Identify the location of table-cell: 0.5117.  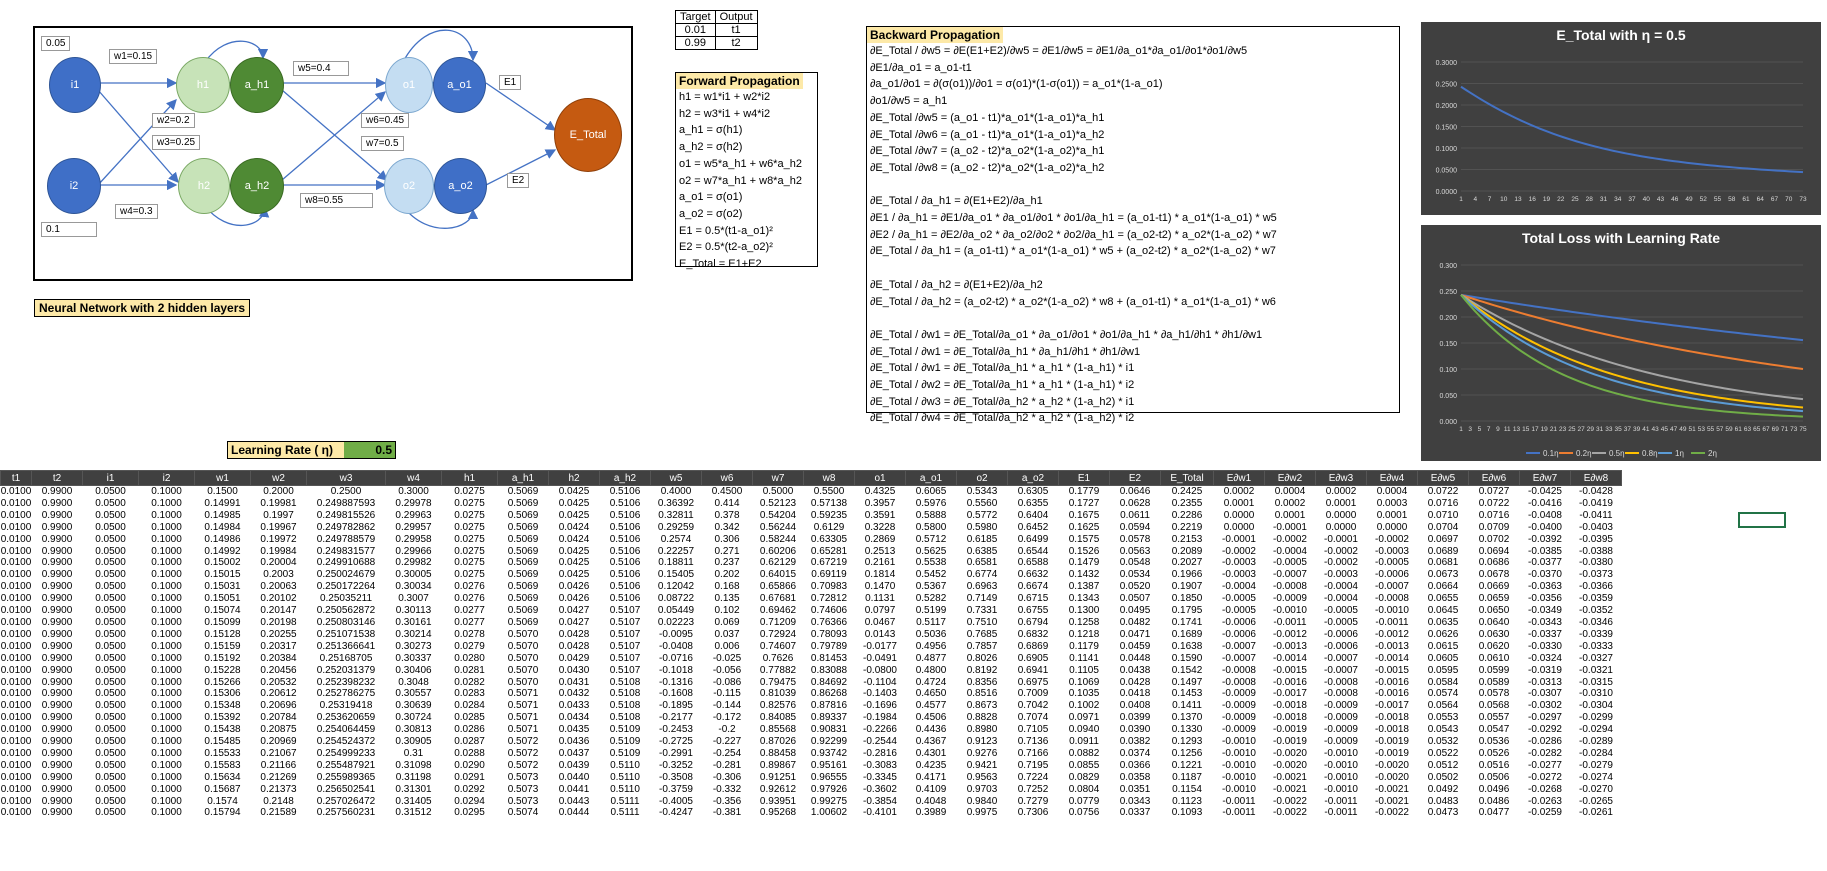
(931, 623).